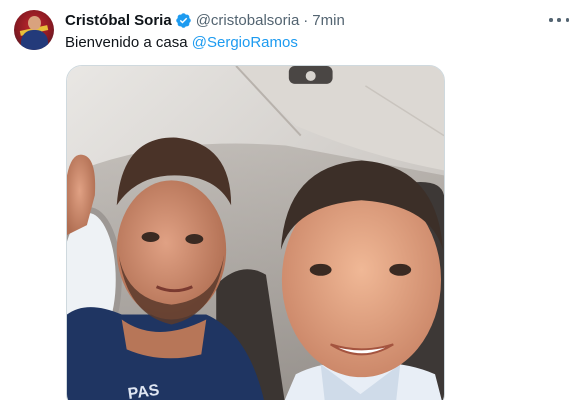 Image resolution: width=587 pixels, height=400 pixels. Describe the element at coordinates (34, 40) in the screenshot. I see `avatar-body` at that location.